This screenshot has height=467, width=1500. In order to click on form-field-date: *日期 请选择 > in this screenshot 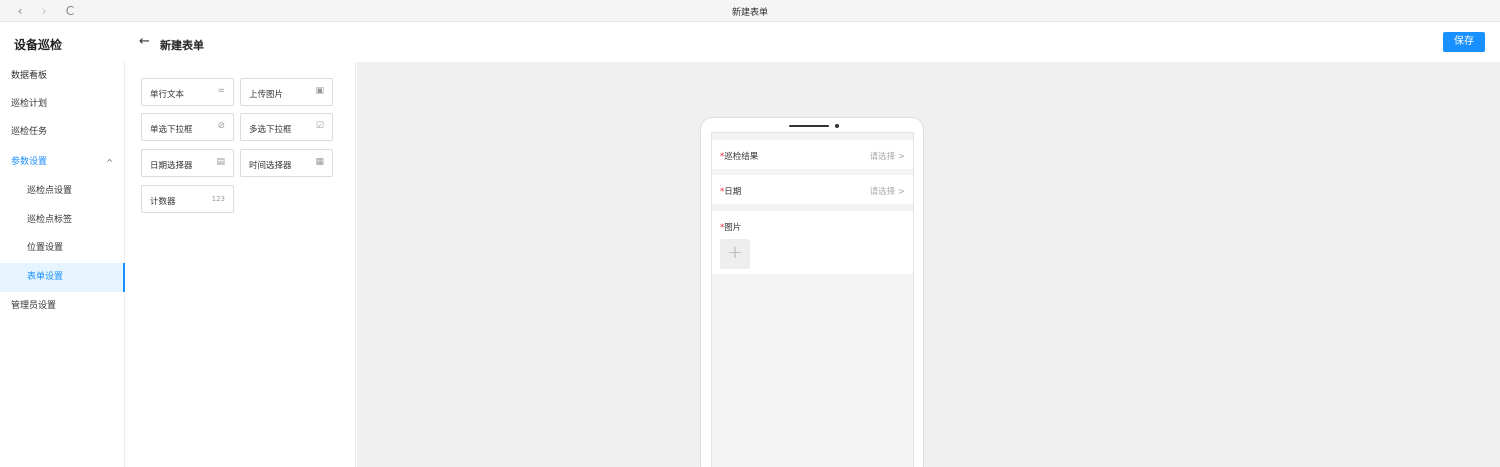, I will do `click(812, 189)`.